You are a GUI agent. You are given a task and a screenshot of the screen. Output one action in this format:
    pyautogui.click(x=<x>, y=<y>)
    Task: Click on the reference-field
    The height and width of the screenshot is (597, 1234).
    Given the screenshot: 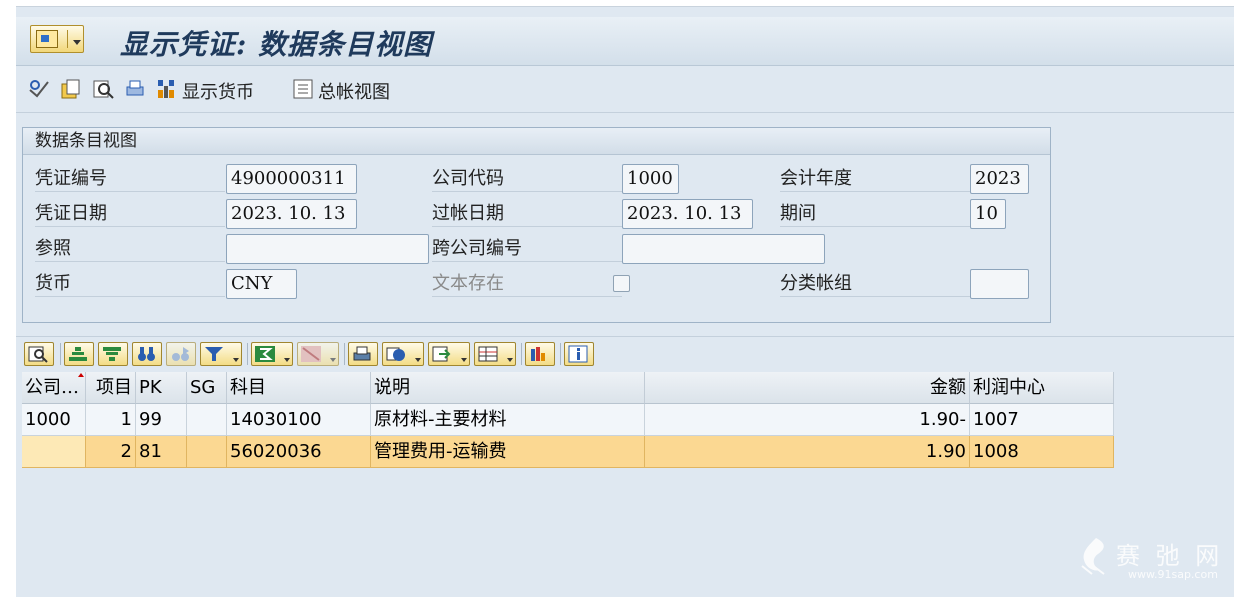 What is the action you would take?
    pyautogui.click(x=327, y=249)
    